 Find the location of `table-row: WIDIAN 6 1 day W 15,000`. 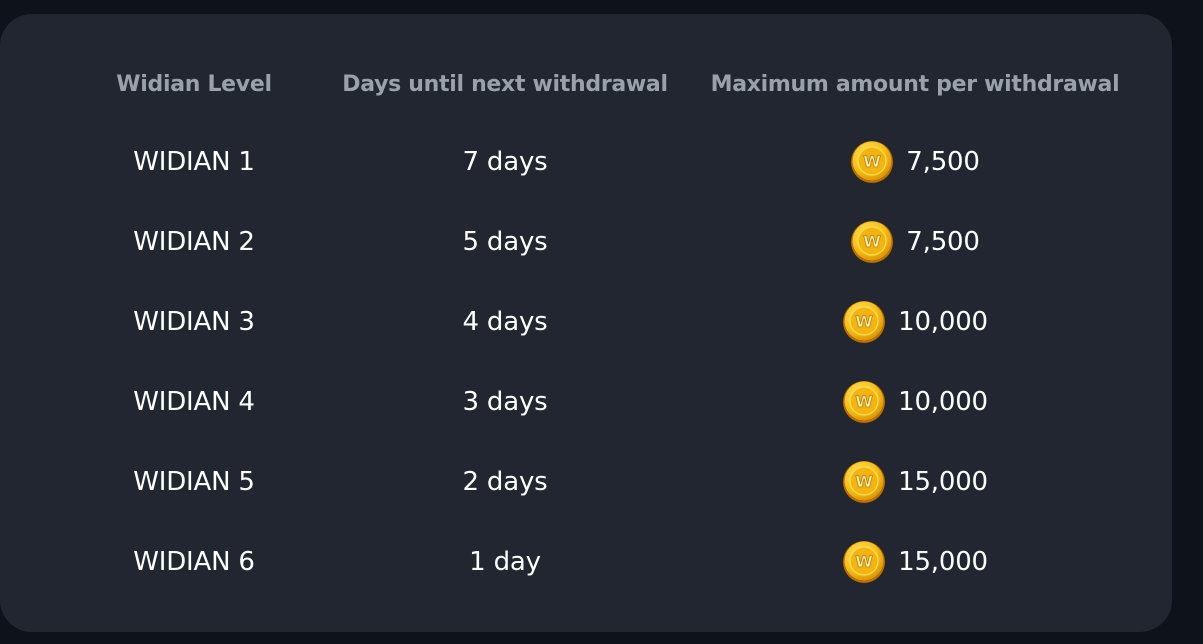

table-row: WIDIAN 6 1 day W 15,000 is located at coordinates (586, 562).